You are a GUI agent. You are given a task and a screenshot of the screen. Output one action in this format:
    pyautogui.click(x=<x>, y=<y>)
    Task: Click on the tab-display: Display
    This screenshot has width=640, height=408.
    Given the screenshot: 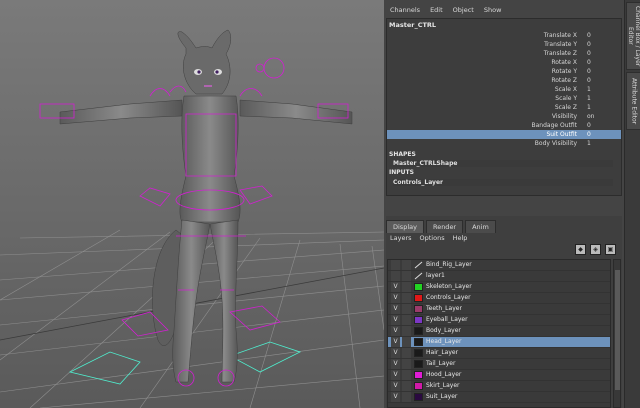 What is the action you would take?
    pyautogui.click(x=405, y=226)
    